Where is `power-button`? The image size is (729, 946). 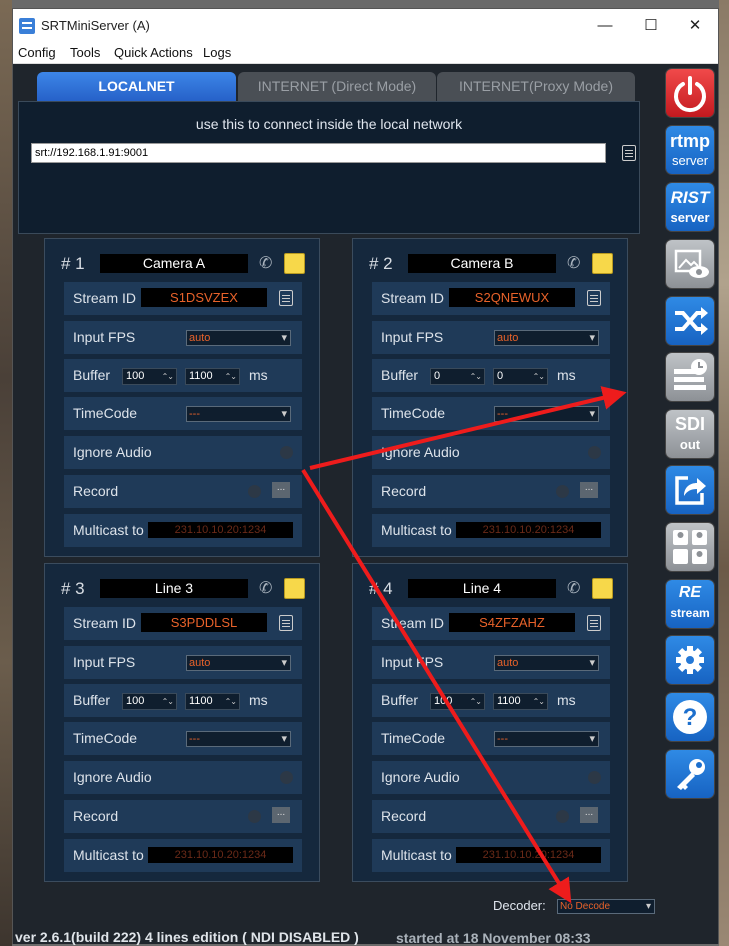
power-button is located at coordinates (690, 93).